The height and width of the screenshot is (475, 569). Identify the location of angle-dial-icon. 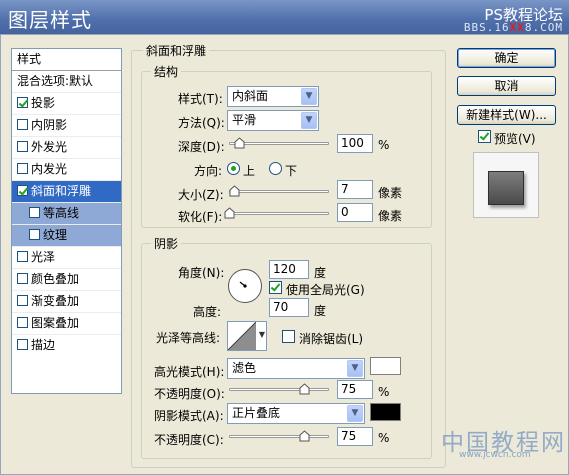
(245, 286).